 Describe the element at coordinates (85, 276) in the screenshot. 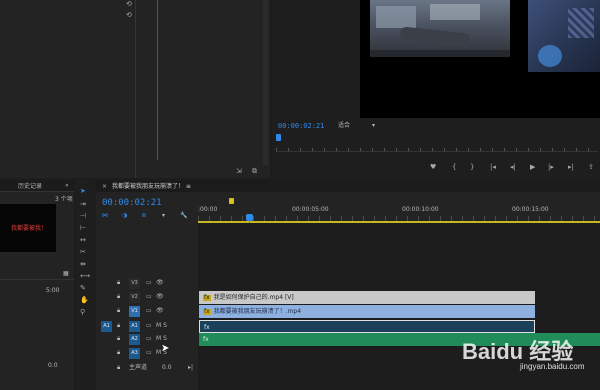

I see `slide-tool-icon: ⟷` at that location.